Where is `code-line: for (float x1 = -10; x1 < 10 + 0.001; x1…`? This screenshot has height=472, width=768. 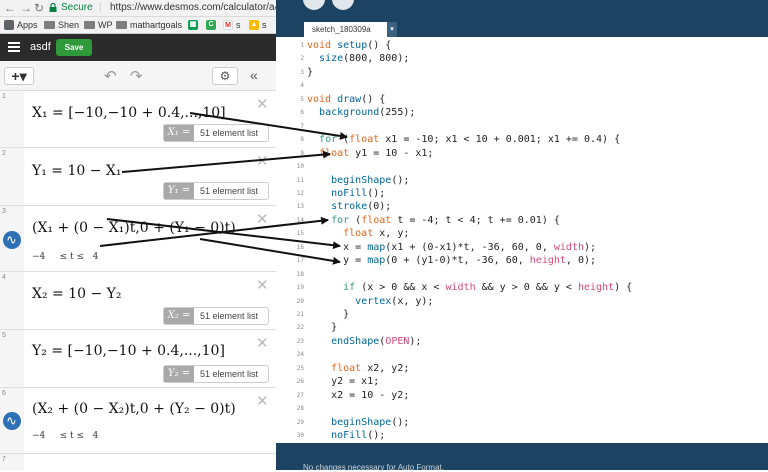
code-line: for (float x1 = -10; x1 < 10 + 0.001; x1… is located at coordinates (463, 139).